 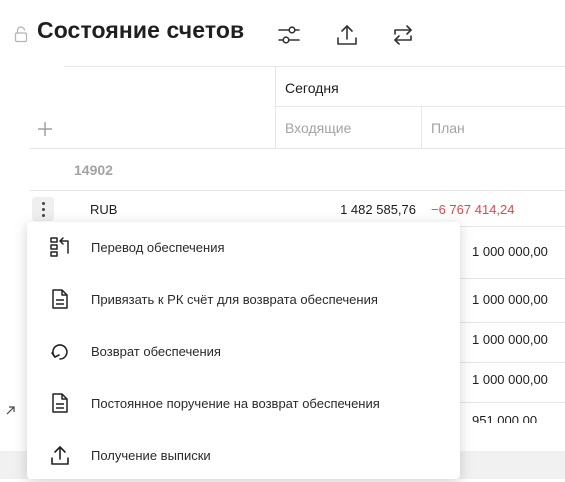 What do you see at coordinates (141, 30) in the screenshot?
I see `page-title: Состояние счетов` at bounding box center [141, 30].